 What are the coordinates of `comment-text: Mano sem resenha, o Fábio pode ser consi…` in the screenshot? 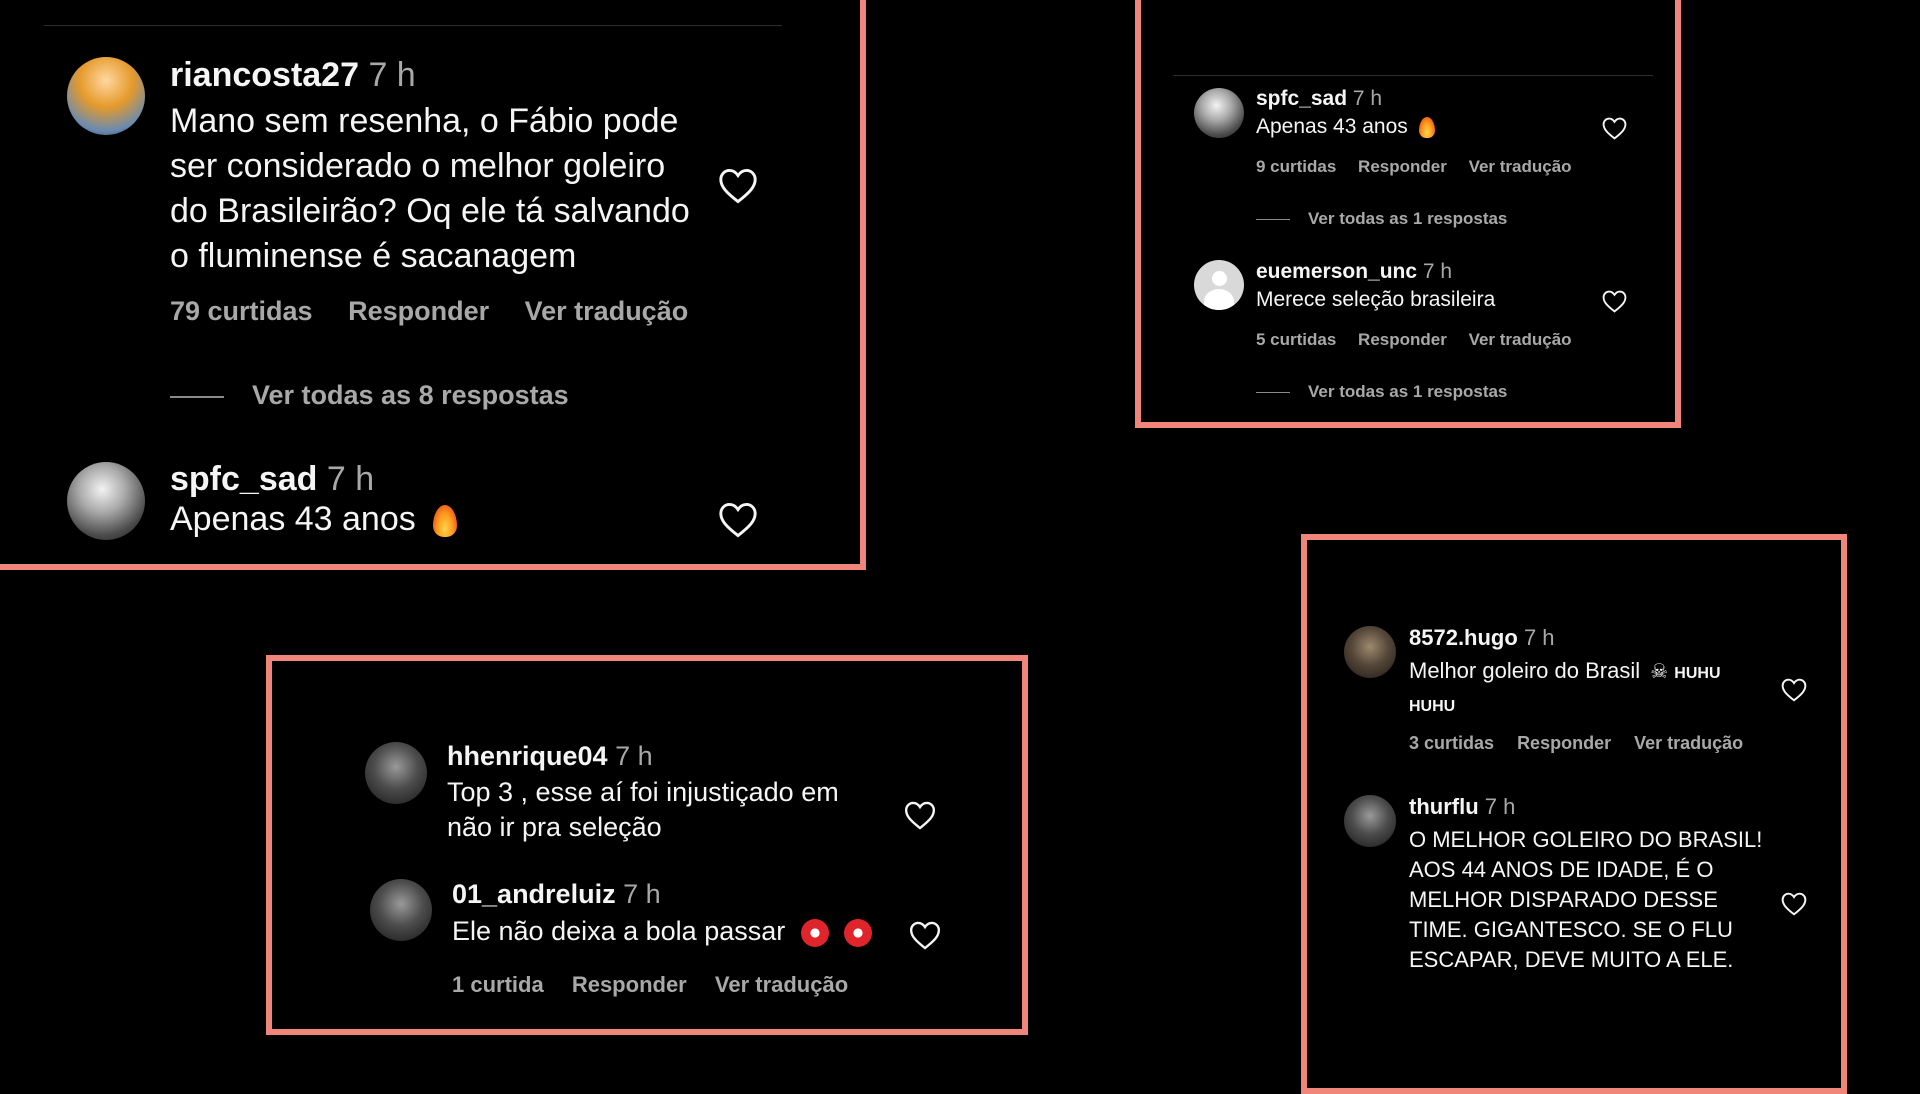 It's located at (430, 188).